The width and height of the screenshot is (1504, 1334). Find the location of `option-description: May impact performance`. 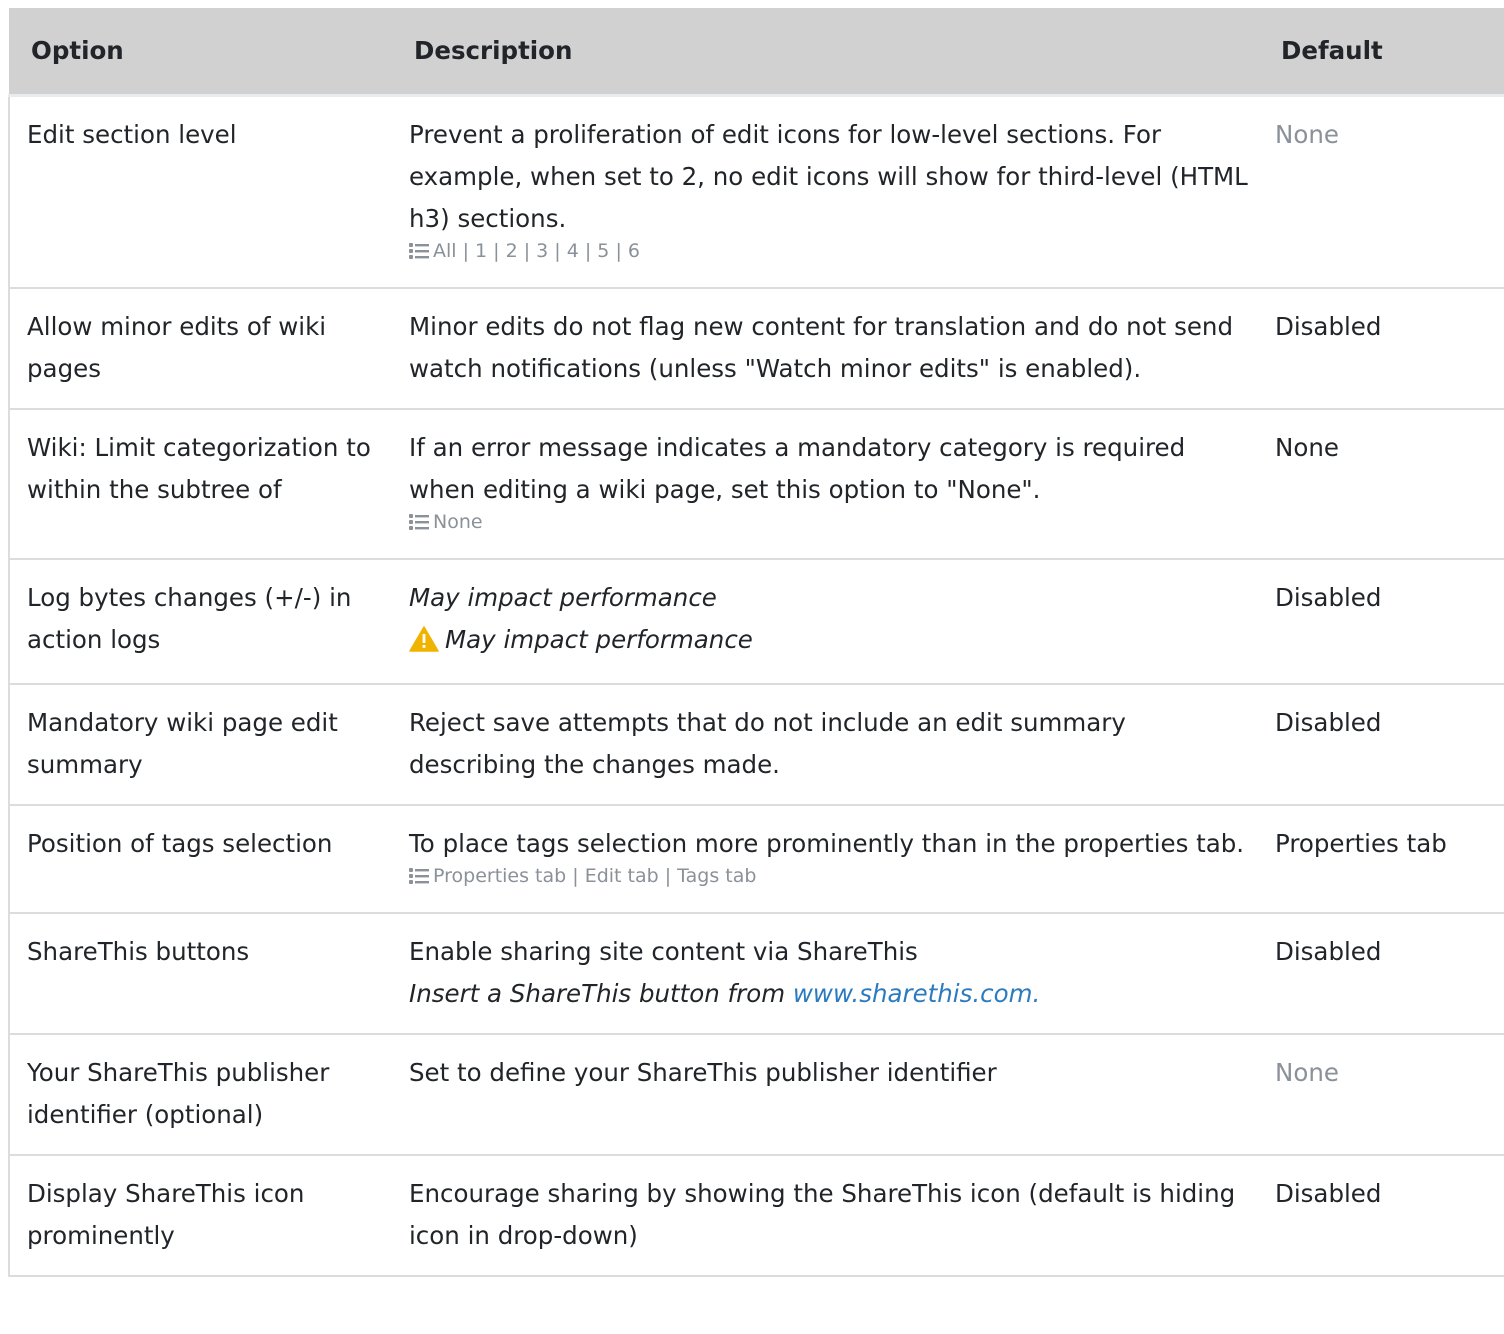

option-description: May impact performance is located at coordinates (563, 597).